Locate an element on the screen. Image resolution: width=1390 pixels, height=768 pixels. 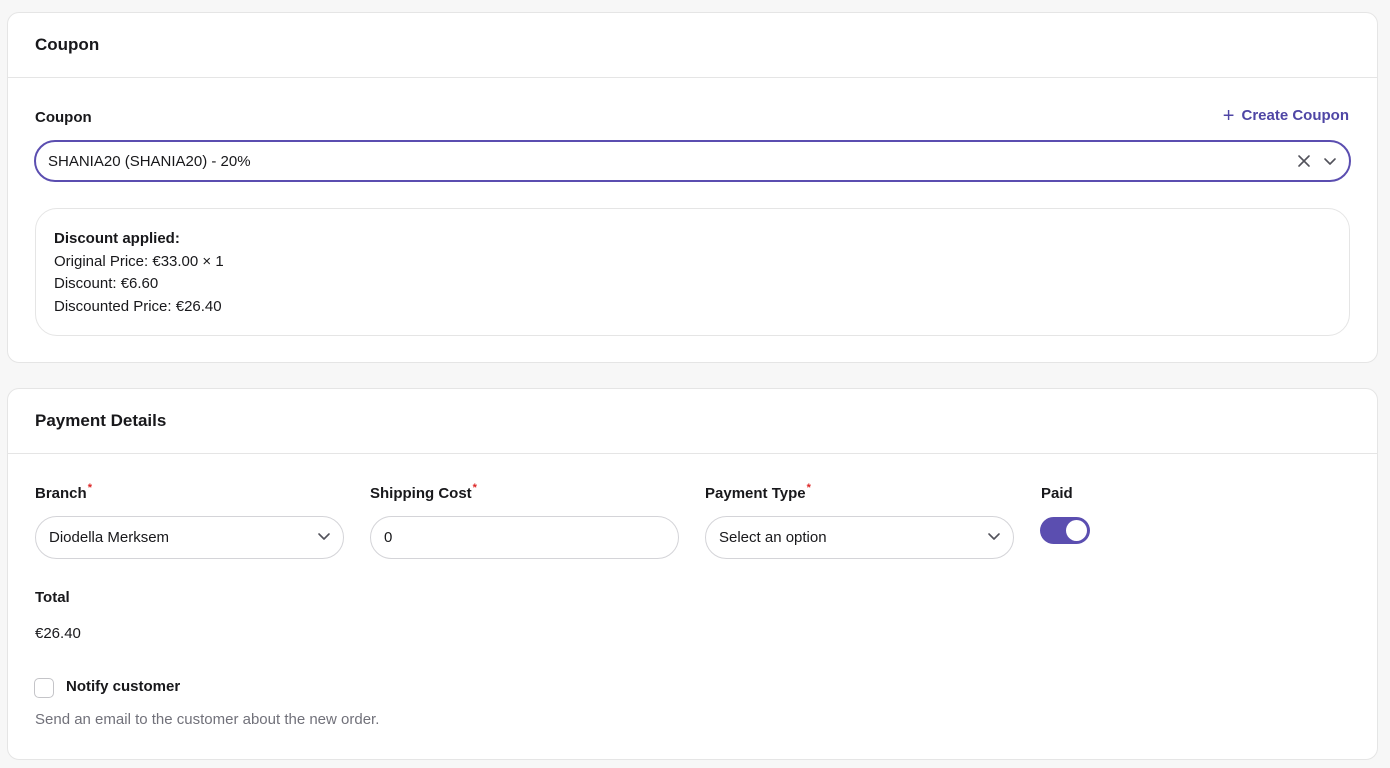
create-coupon-button: + Create Coupon is located at coordinates (1285, 115).